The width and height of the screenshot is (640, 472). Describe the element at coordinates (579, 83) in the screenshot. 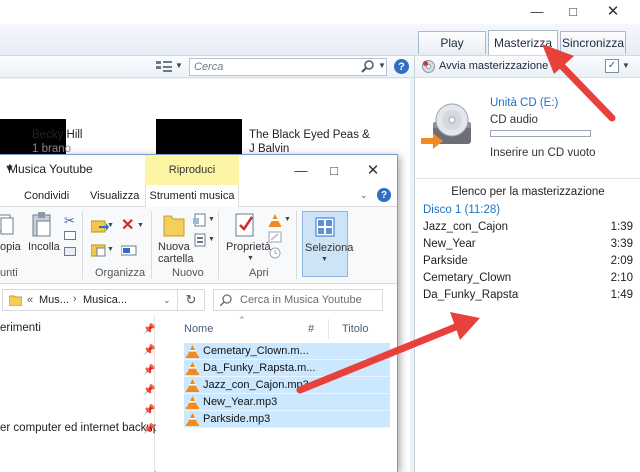

I see `arrow-to-burn-tab` at that location.